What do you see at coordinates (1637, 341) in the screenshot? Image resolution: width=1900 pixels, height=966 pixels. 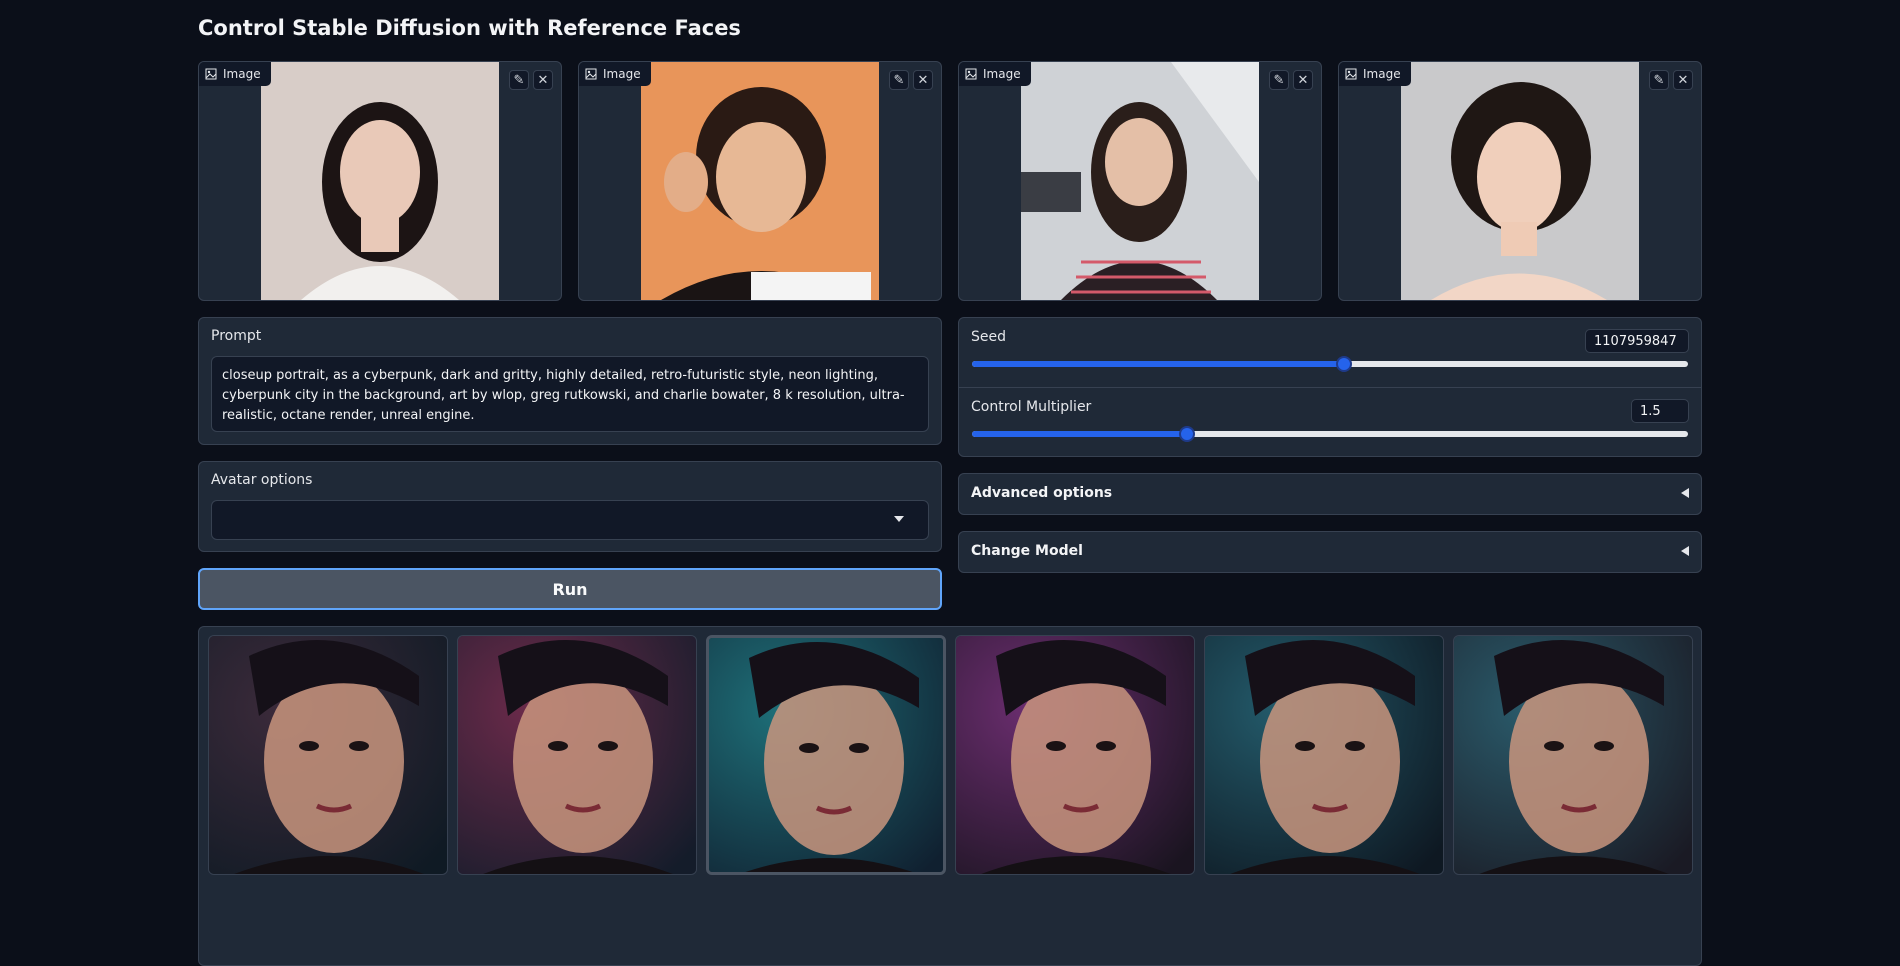 I see `seed-number-input: 1107959847` at bounding box center [1637, 341].